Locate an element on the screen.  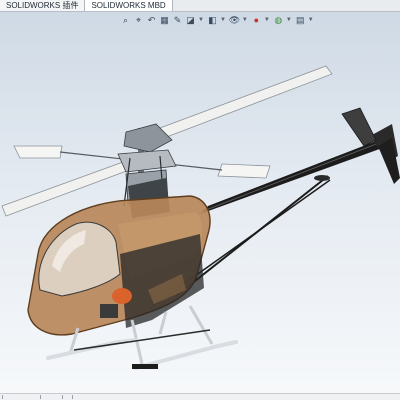
zoom-to-fit-icon: ⌕ is located at coordinates (125, 20).